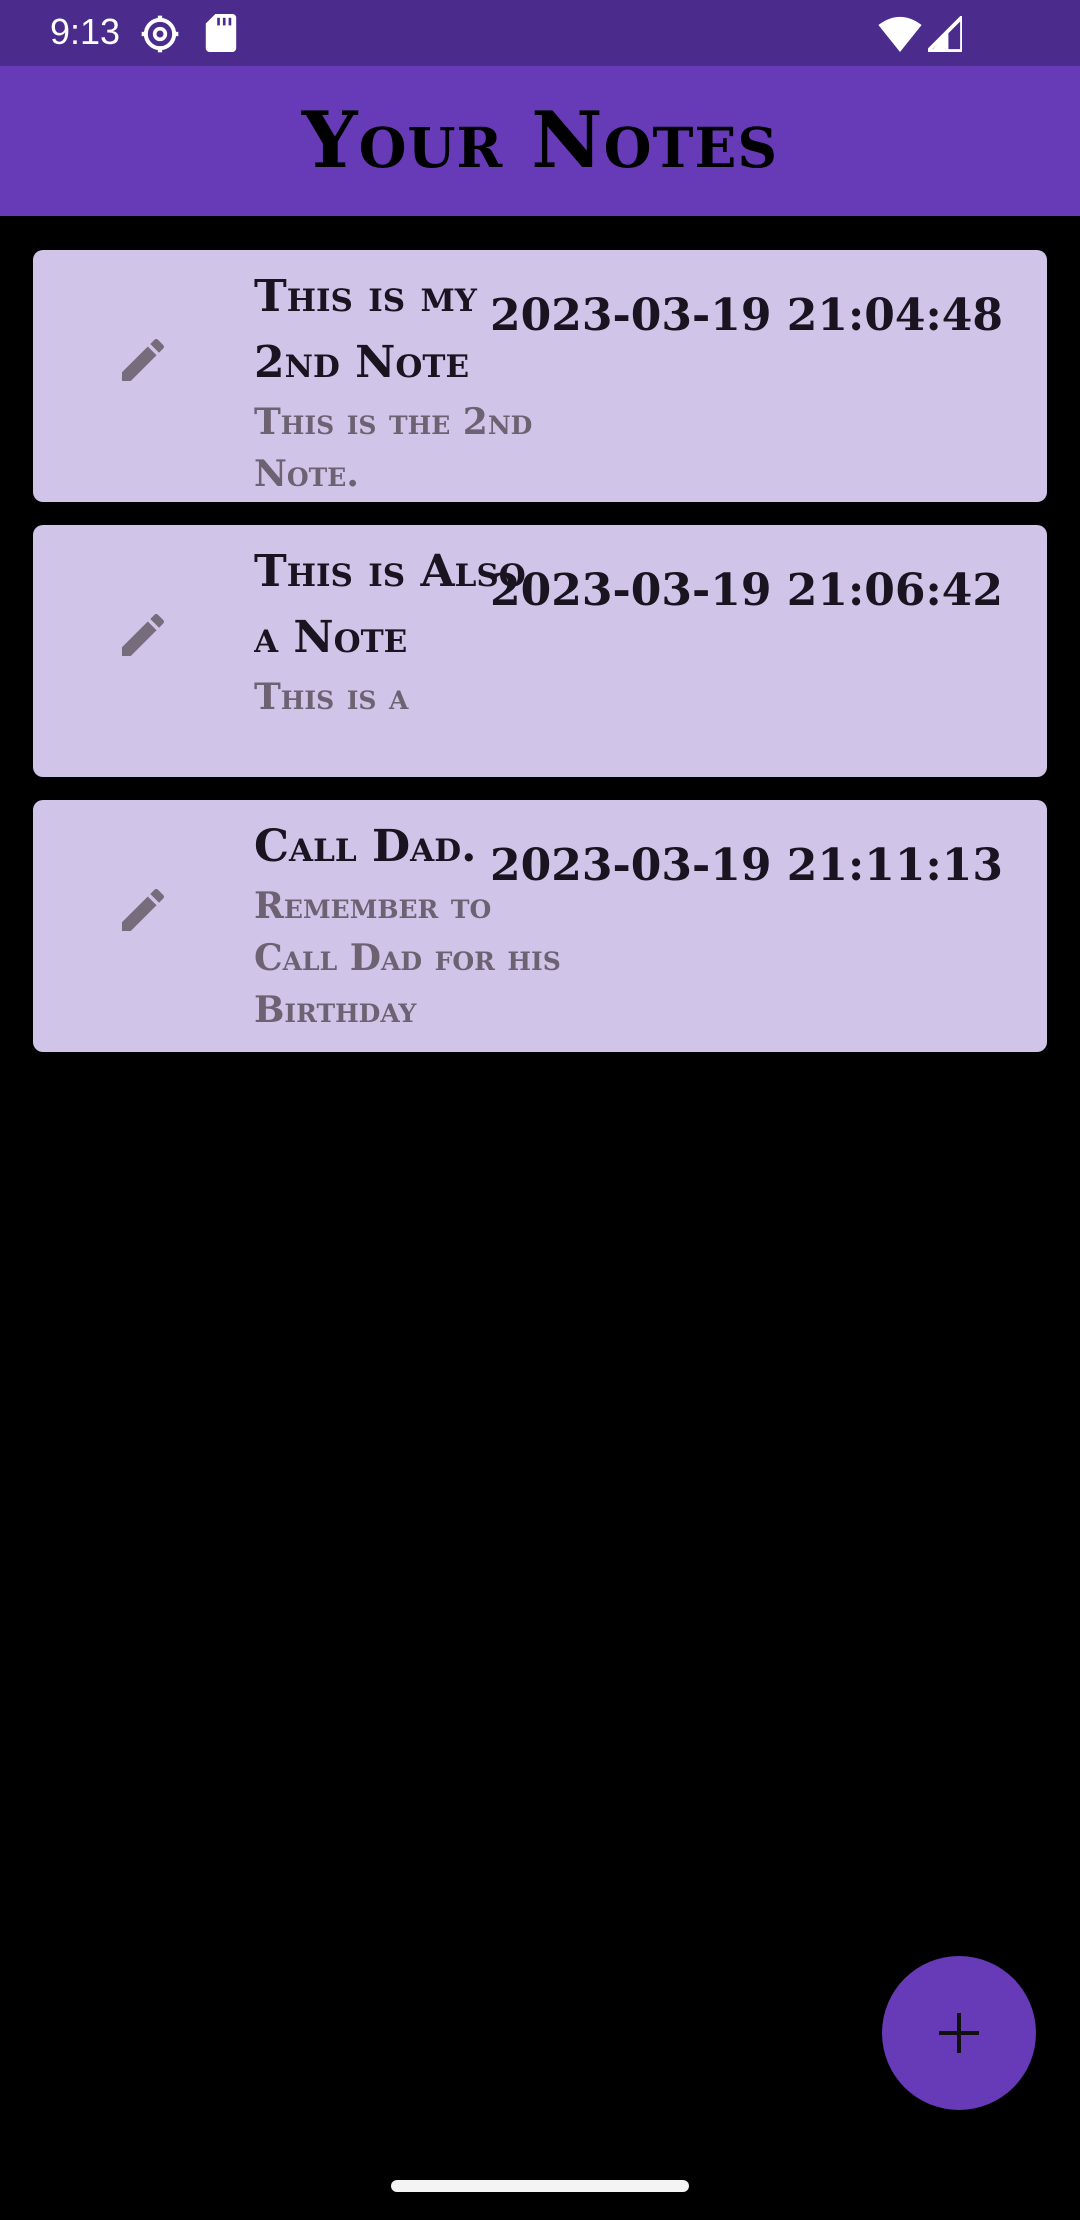 Image resolution: width=1080 pixels, height=2220 pixels. I want to click on wifi-icon, so click(900, 34).